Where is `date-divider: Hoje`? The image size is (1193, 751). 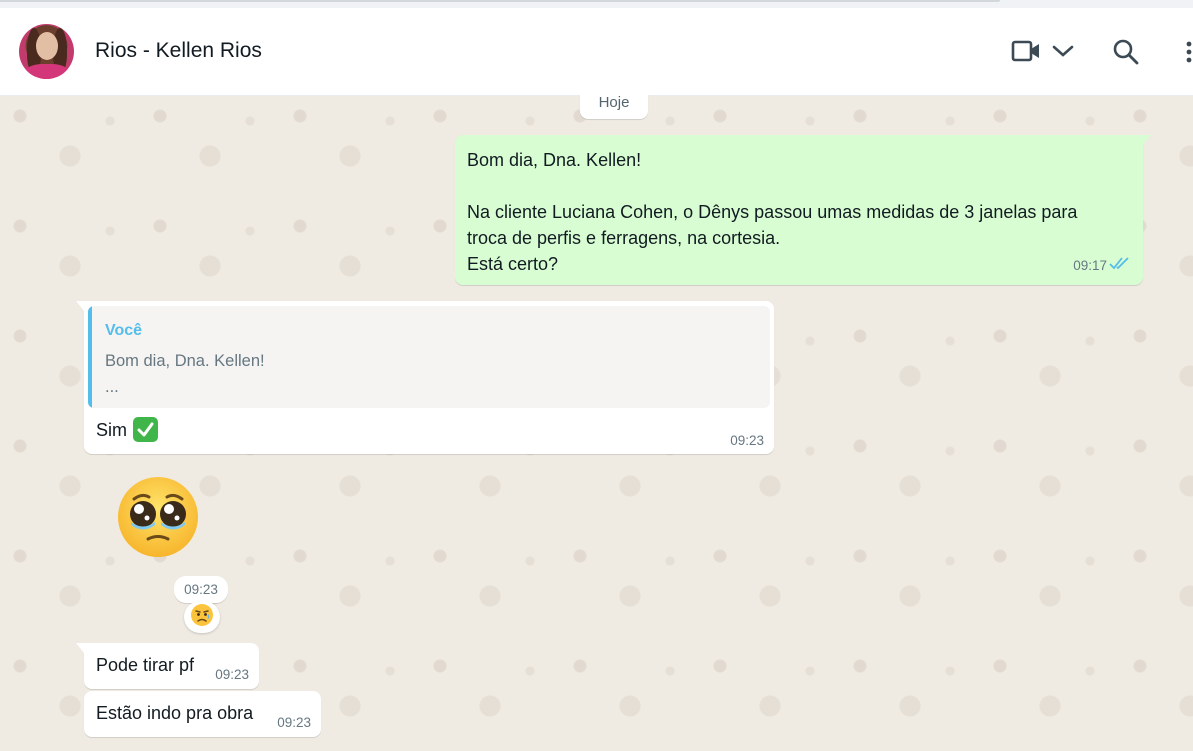 date-divider: Hoje is located at coordinates (614, 103).